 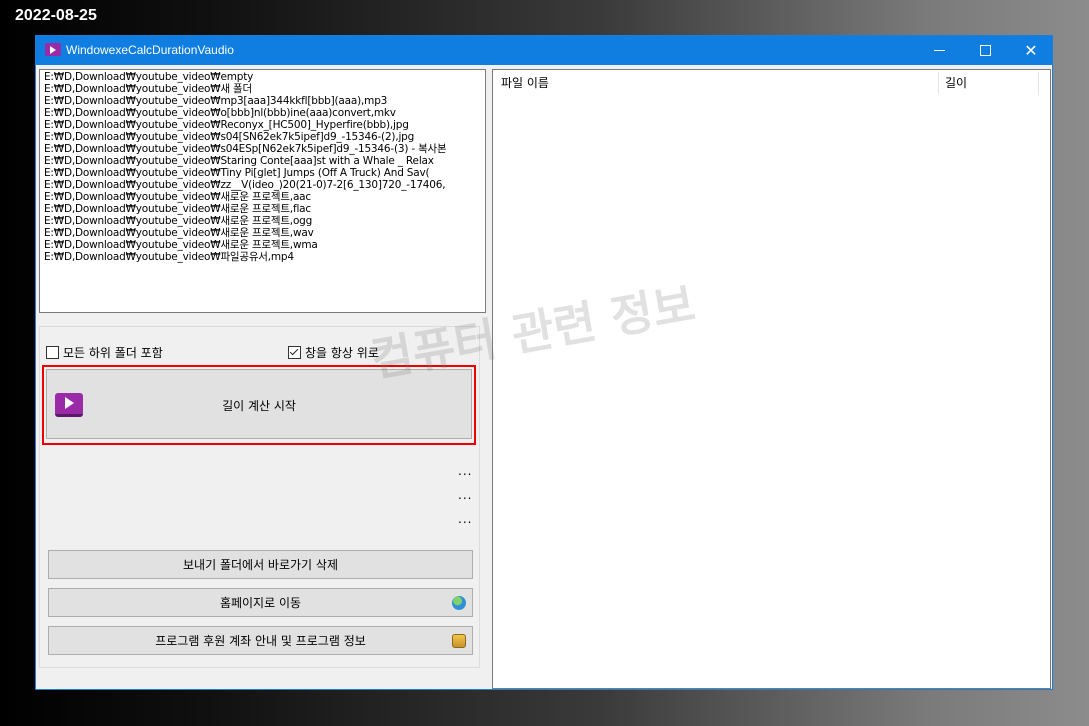 I want to click on checkbox-box, so click(x=52, y=352).